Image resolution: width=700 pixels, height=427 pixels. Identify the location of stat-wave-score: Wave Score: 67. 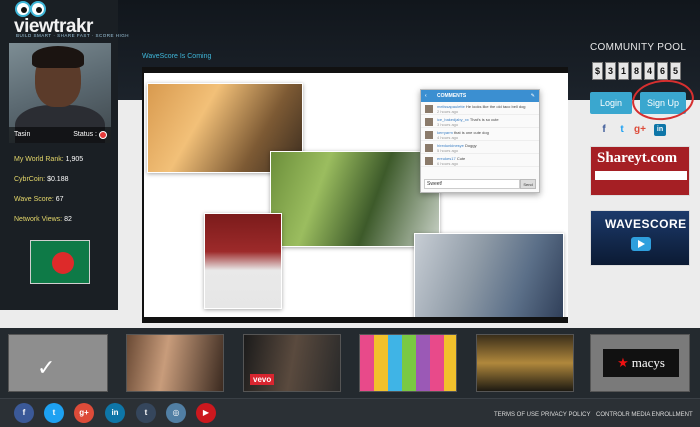
(64, 205).